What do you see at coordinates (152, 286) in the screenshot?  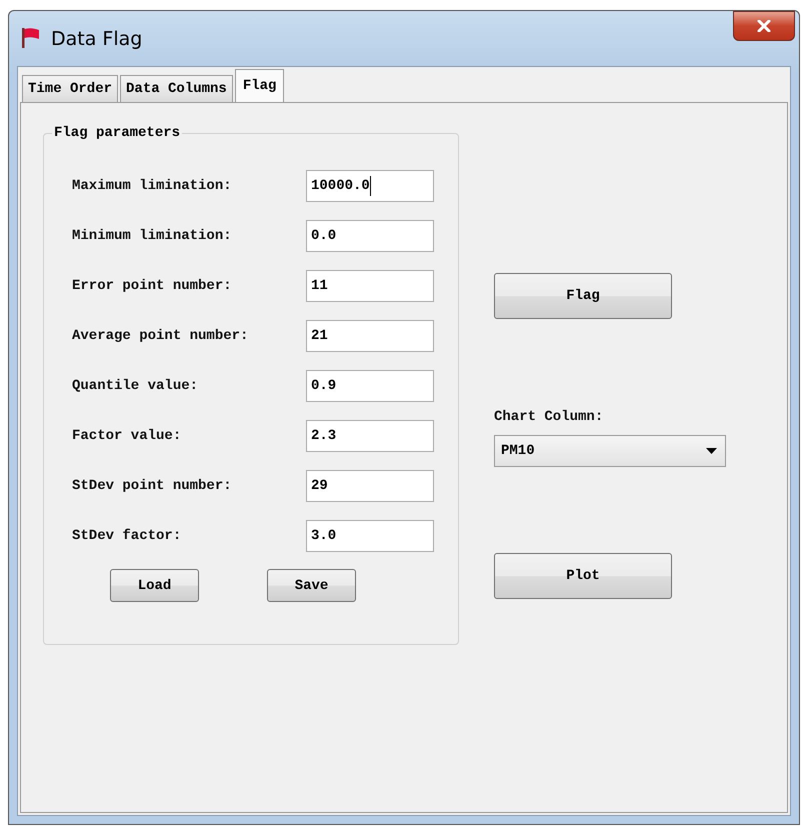 I see `field-label: Error point number:` at bounding box center [152, 286].